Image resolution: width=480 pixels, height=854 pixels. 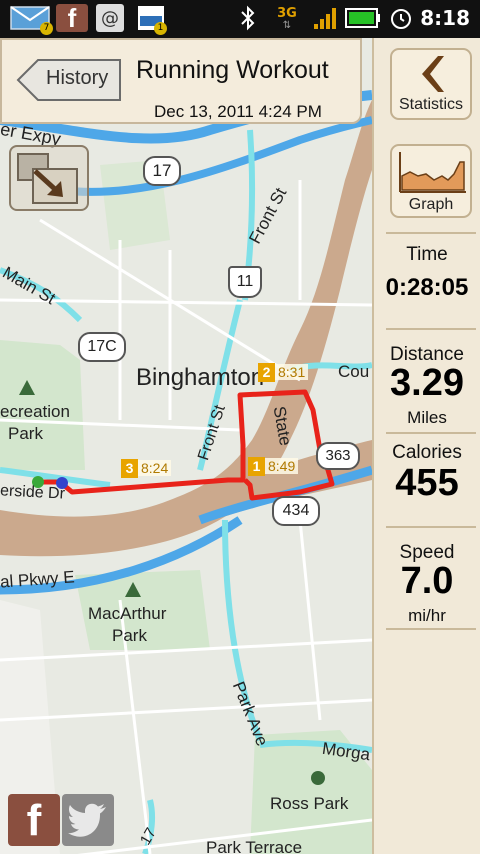 I want to click on graph-button: Graph, so click(x=431, y=181).